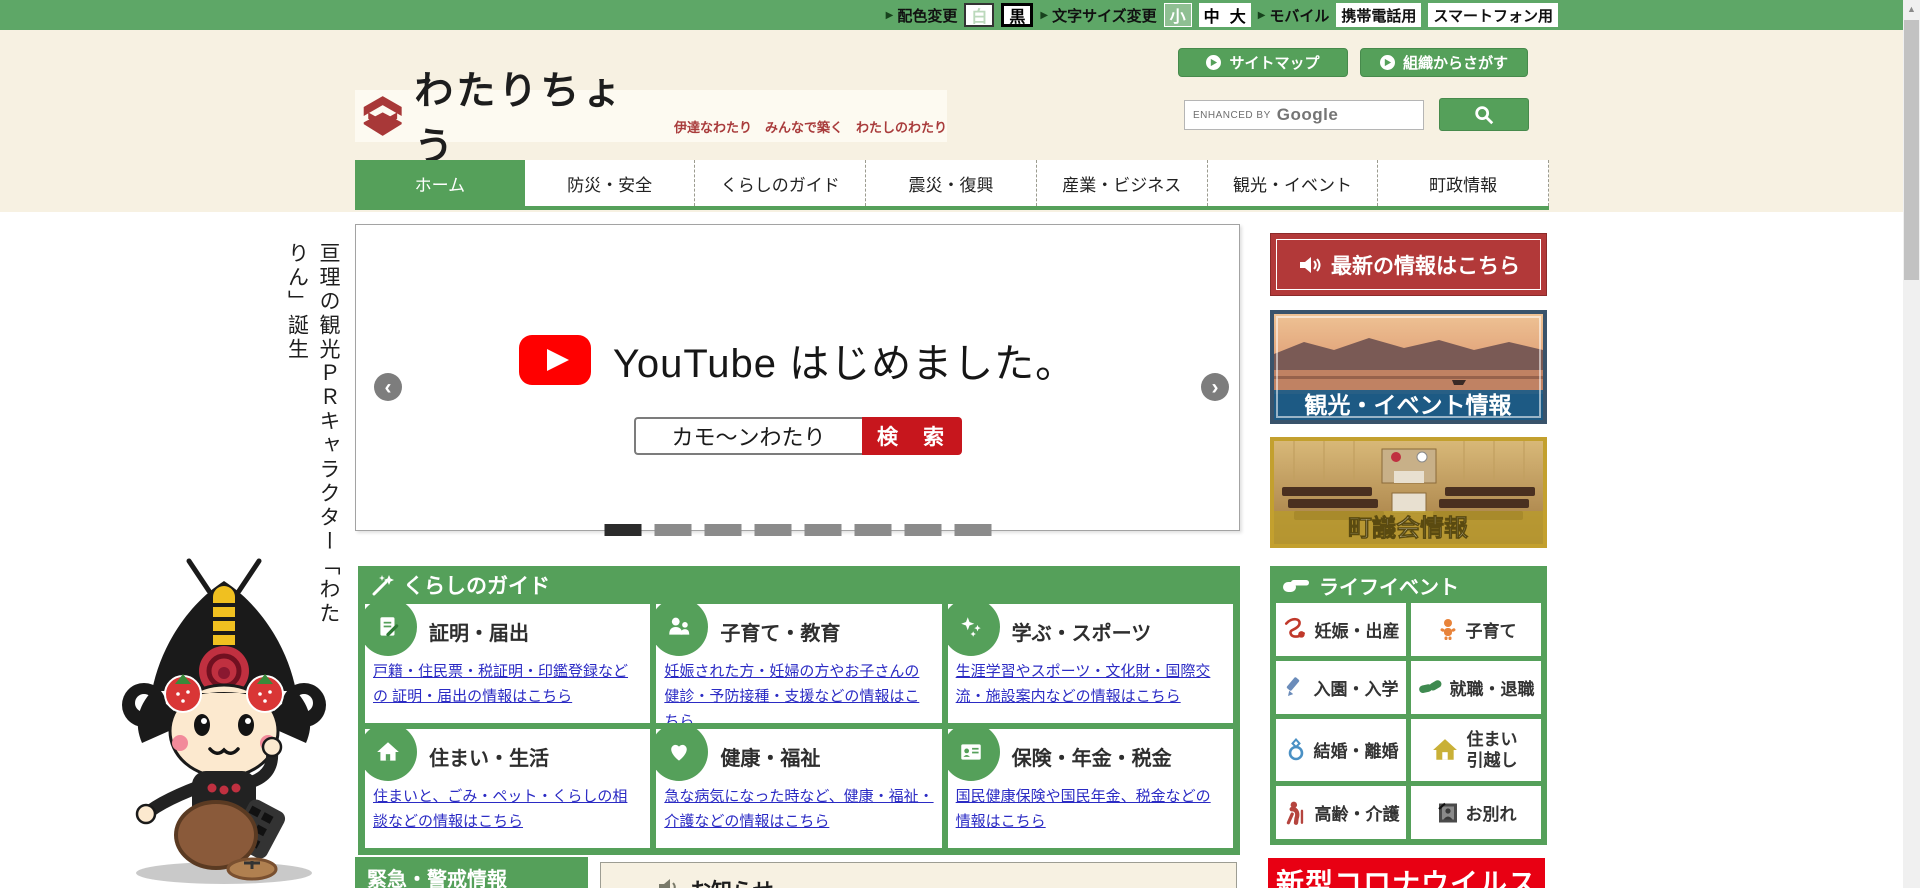  I want to click on life-button-childcare: 子育て, so click(1476, 629).